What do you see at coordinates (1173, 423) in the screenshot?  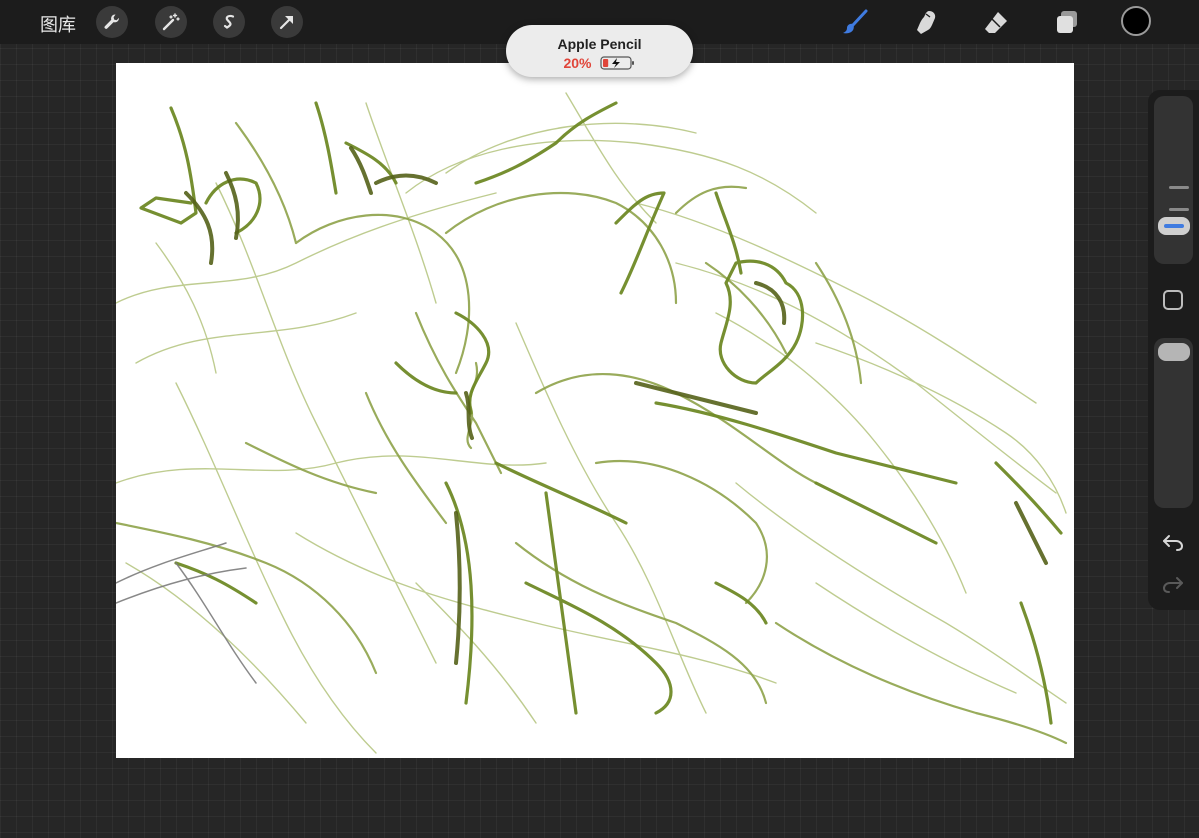 I see `opacity-slider` at bounding box center [1173, 423].